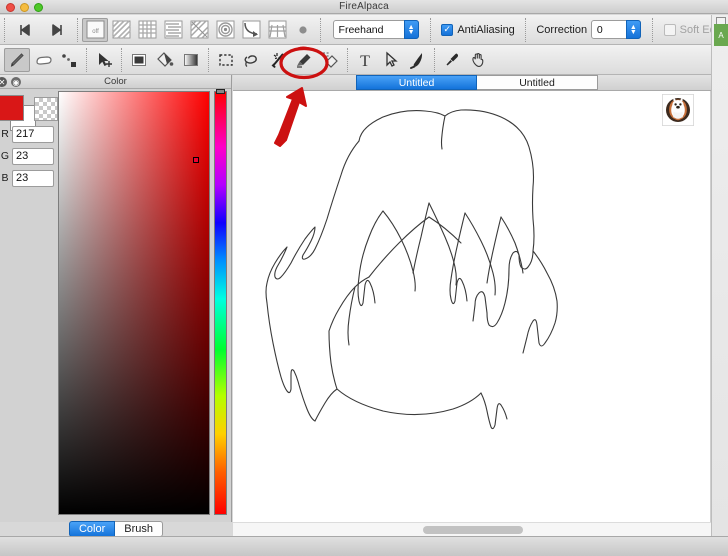 This screenshot has height=556, width=728. Describe the element at coordinates (303, 30) in the screenshot. I see `texture-dot-button` at that location.